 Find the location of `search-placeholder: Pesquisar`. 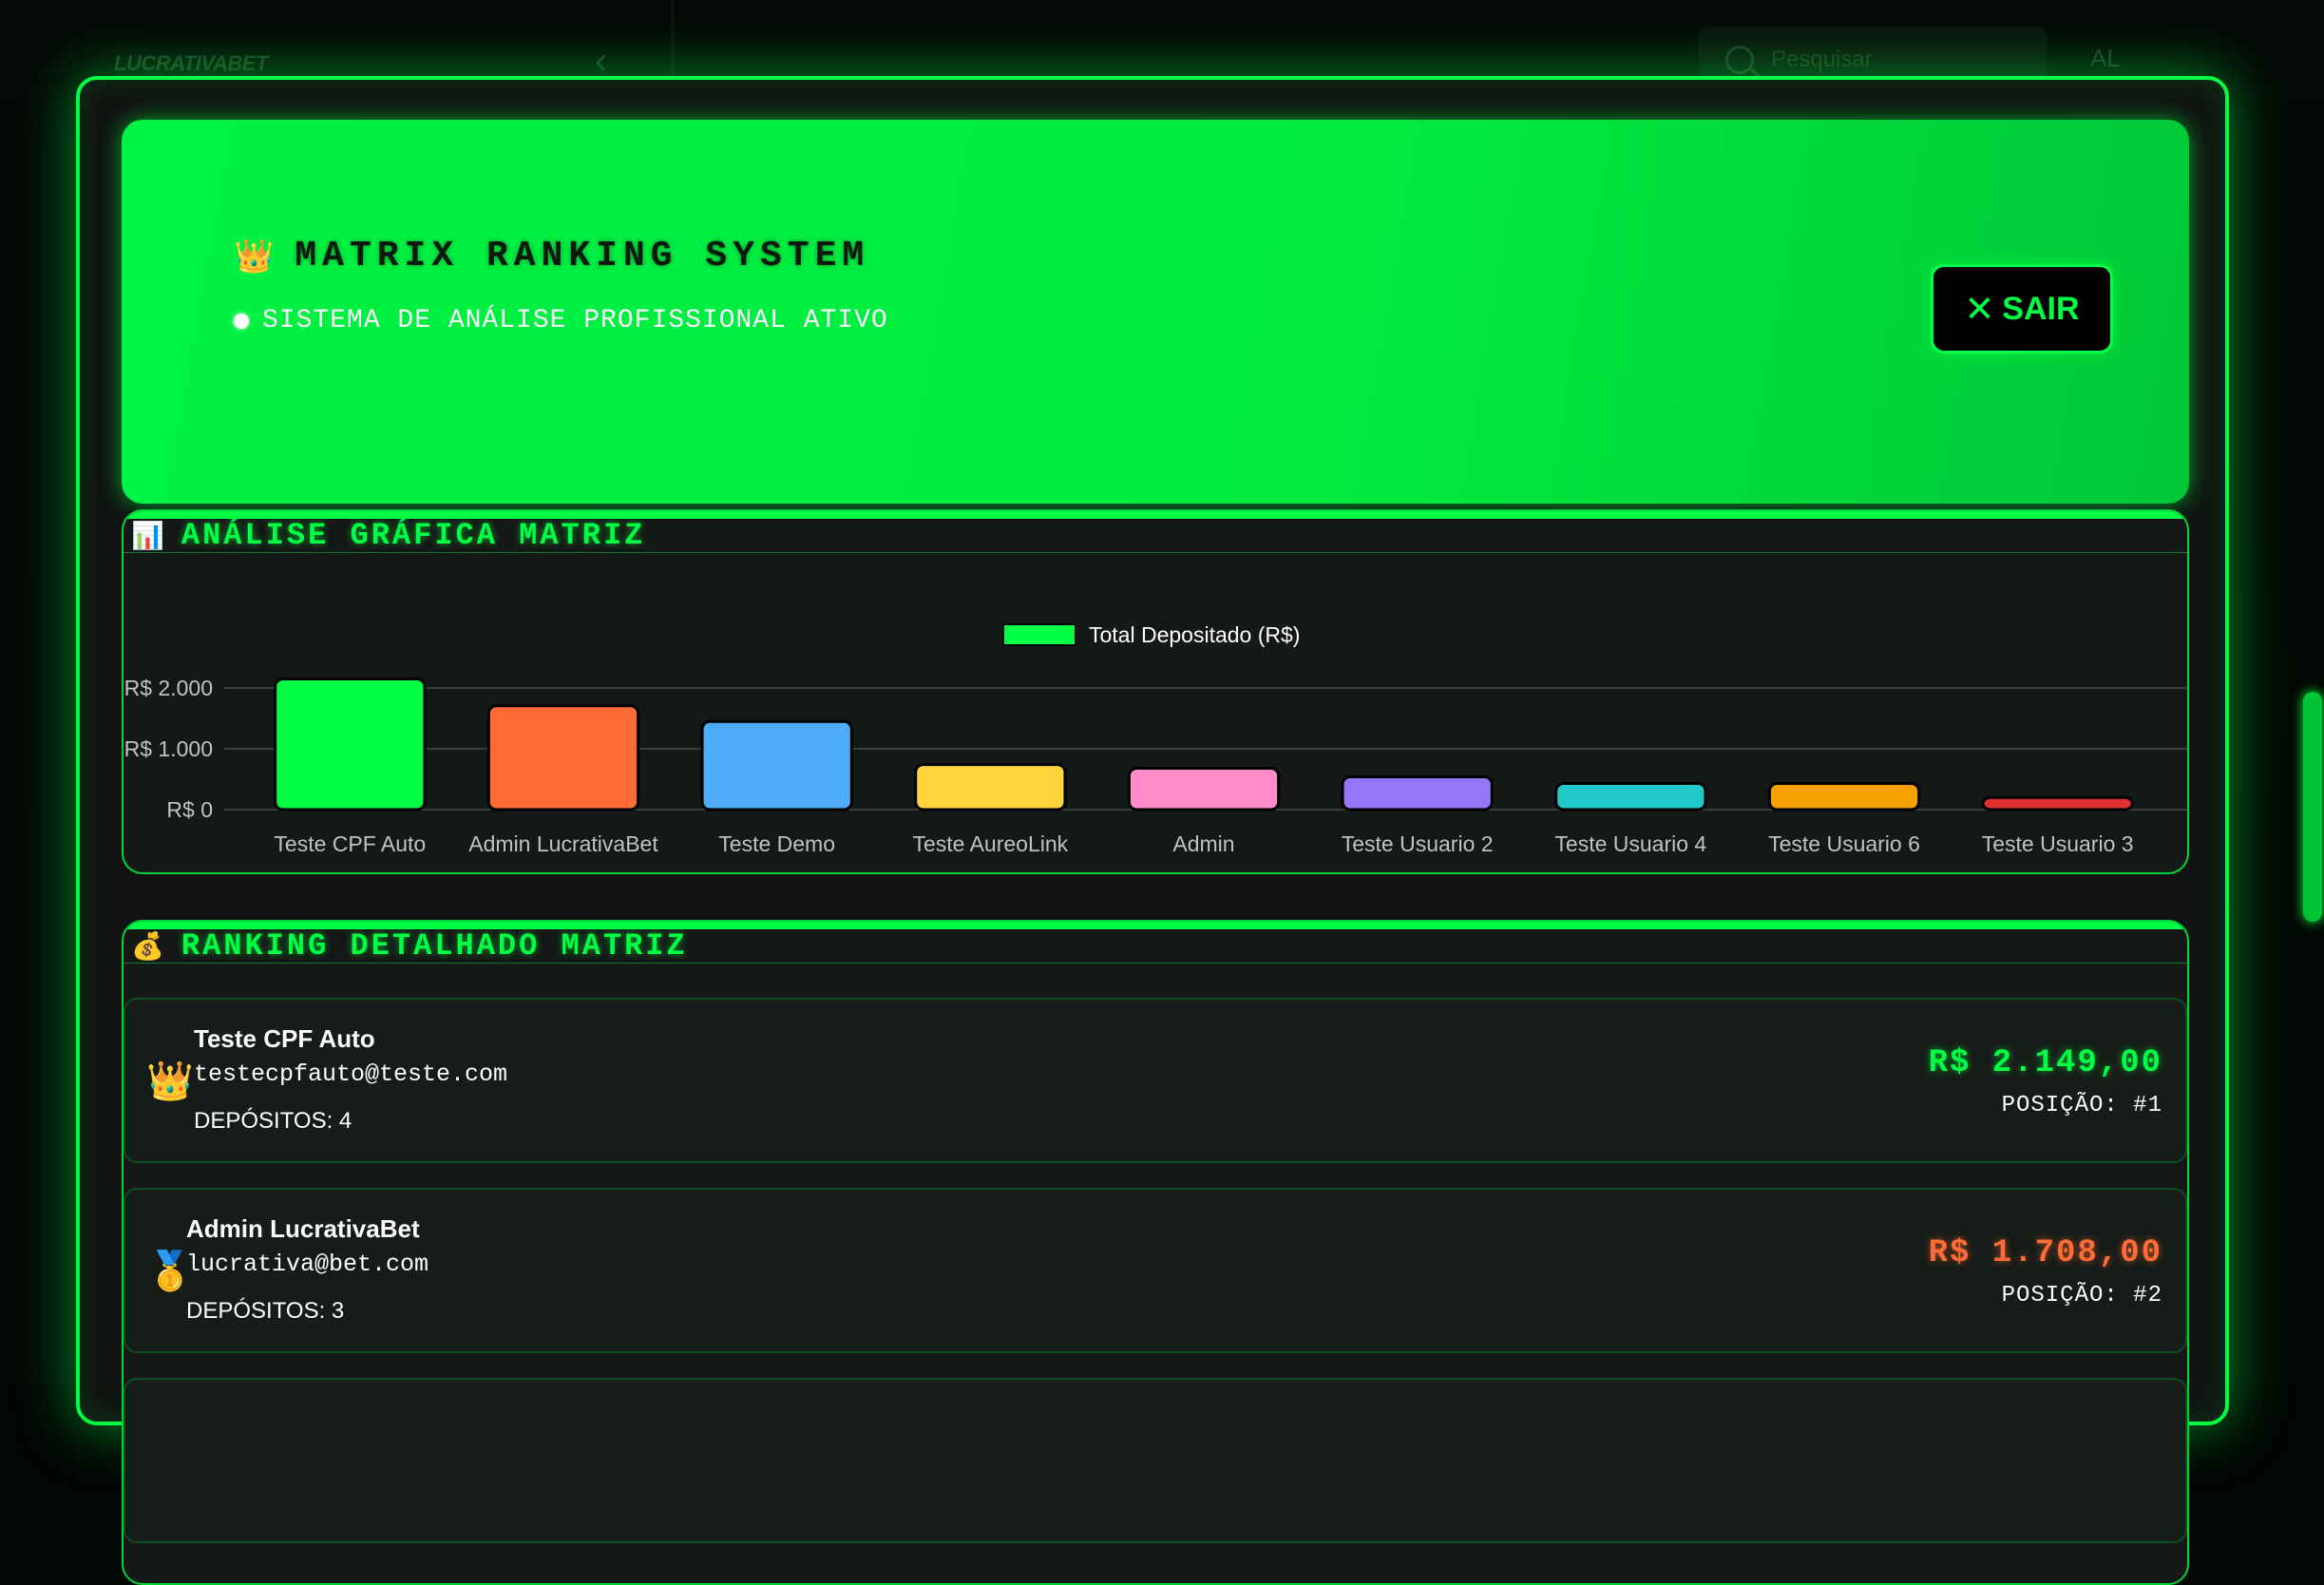

search-placeholder: Pesquisar is located at coordinates (1822, 59).